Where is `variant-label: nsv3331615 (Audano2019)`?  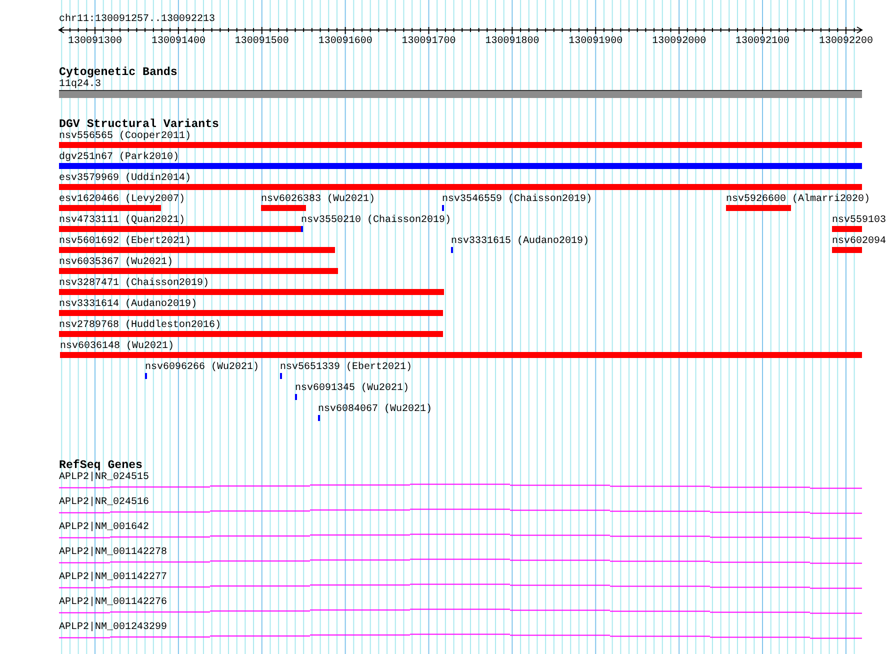
variant-label: nsv3331615 (Audano2019) is located at coordinates (520, 241).